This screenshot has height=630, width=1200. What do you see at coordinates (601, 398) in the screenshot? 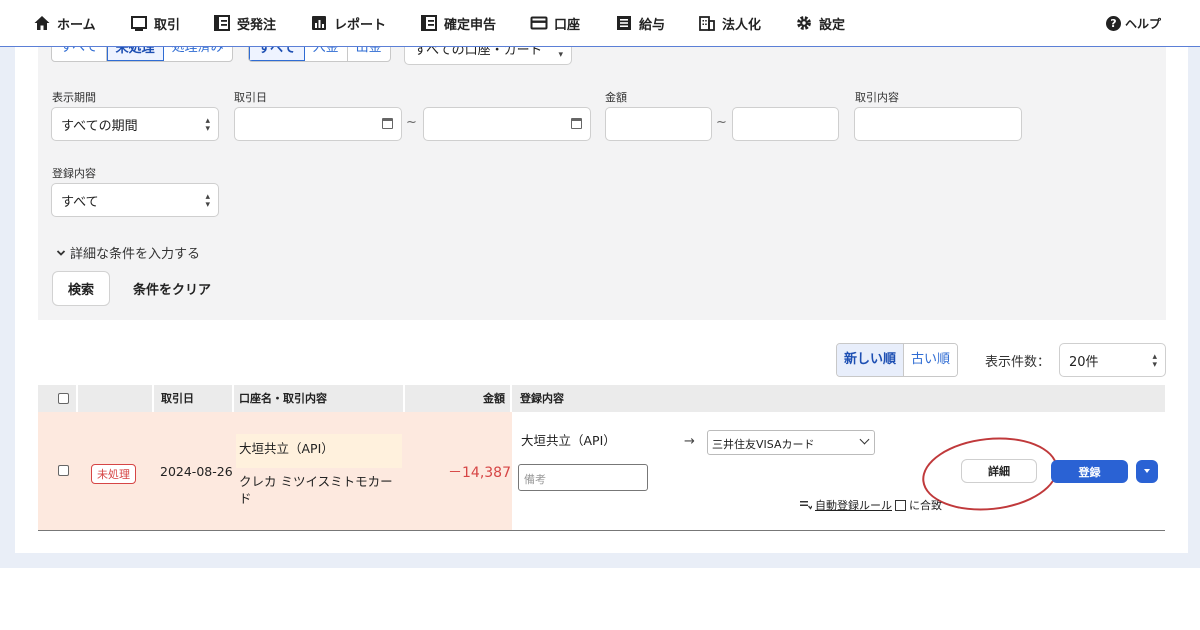
I see `table-header: 取引日 口座名・取引内容 金額 登録内容` at bounding box center [601, 398].